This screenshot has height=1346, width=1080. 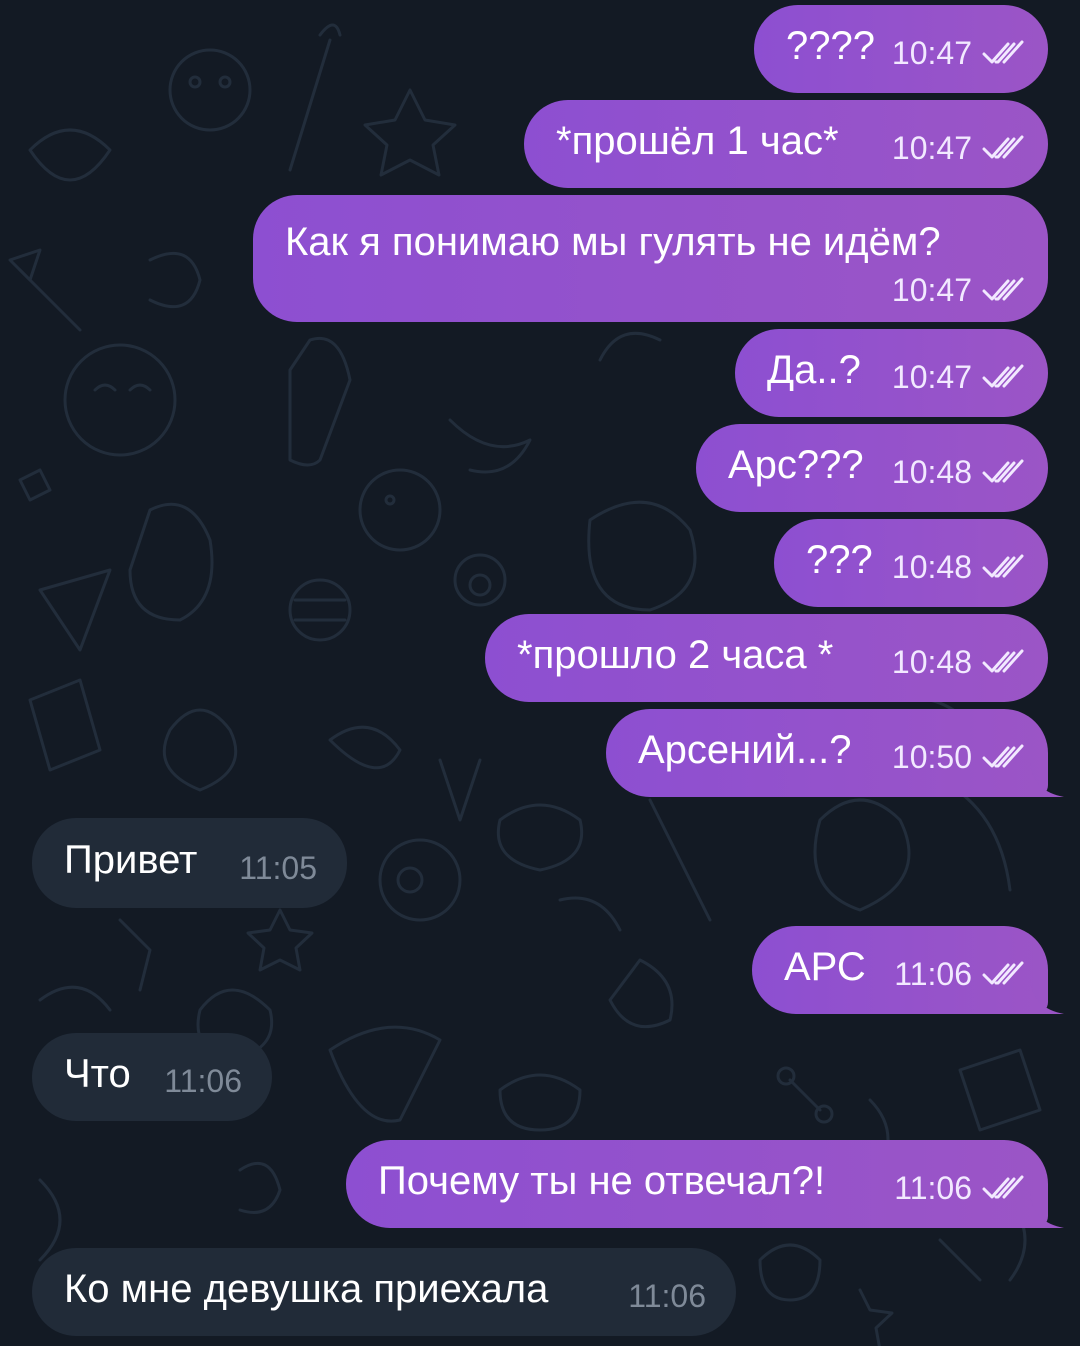 What do you see at coordinates (839, 560) in the screenshot?
I see `message-text: ???` at bounding box center [839, 560].